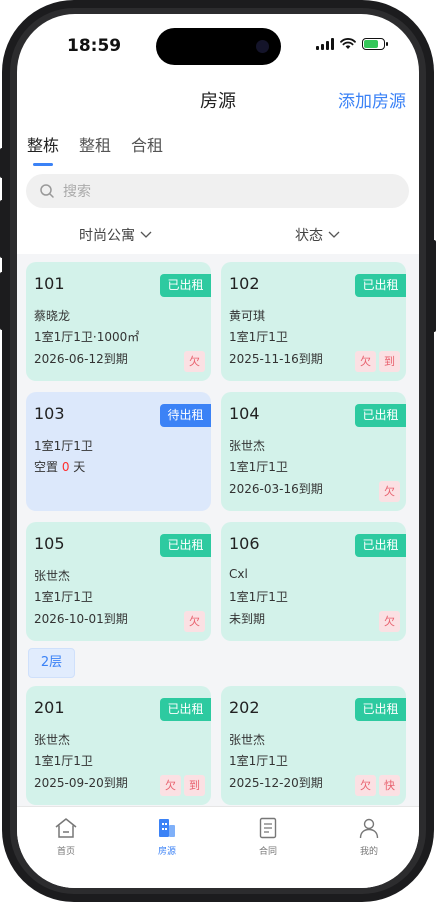 This screenshot has width=436, height=904. Describe the element at coordinates (313, 321) in the screenshot. I see `room-card-102: 102 已出租 黄可琪 1室1厅1卫 2025-11-16到期 欠 到` at that location.